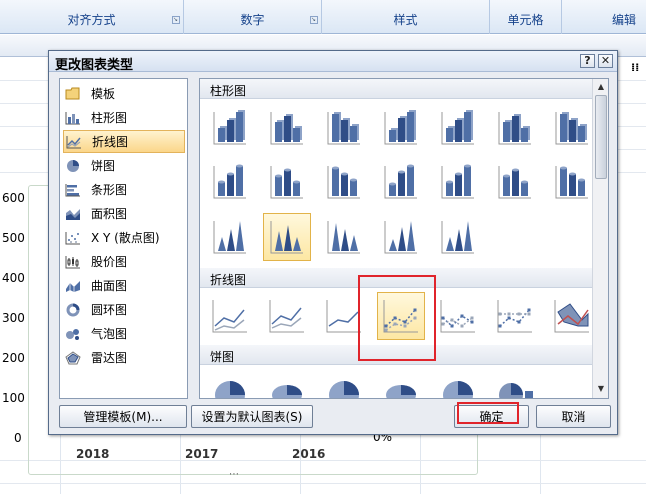 This screenshot has width=646, height=494. Describe the element at coordinates (13, 238) in the screenshot. I see `y-tick-label: 500` at that location.